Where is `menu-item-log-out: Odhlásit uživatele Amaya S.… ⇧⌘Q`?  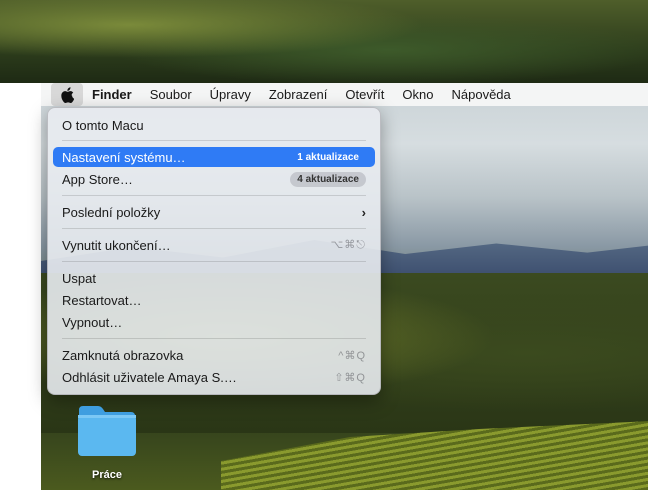
menu-item-log-out: Odhlásit uživatele Amaya S.… ⇧⌘Q is located at coordinates (214, 377).